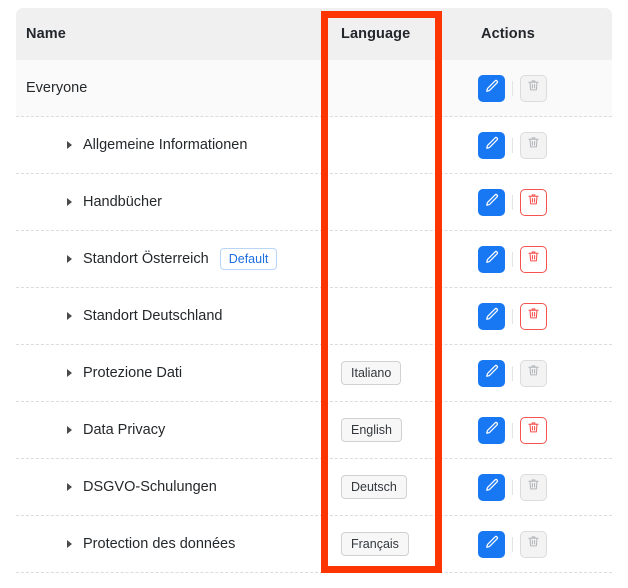 The image size is (628, 588). I want to click on table-row: Handbücher, so click(314, 202).